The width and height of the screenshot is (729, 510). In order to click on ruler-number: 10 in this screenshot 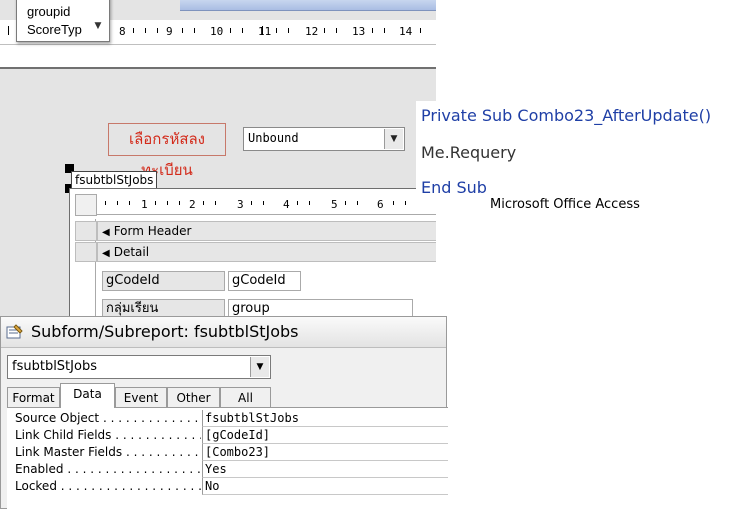, I will do `click(217, 31)`.